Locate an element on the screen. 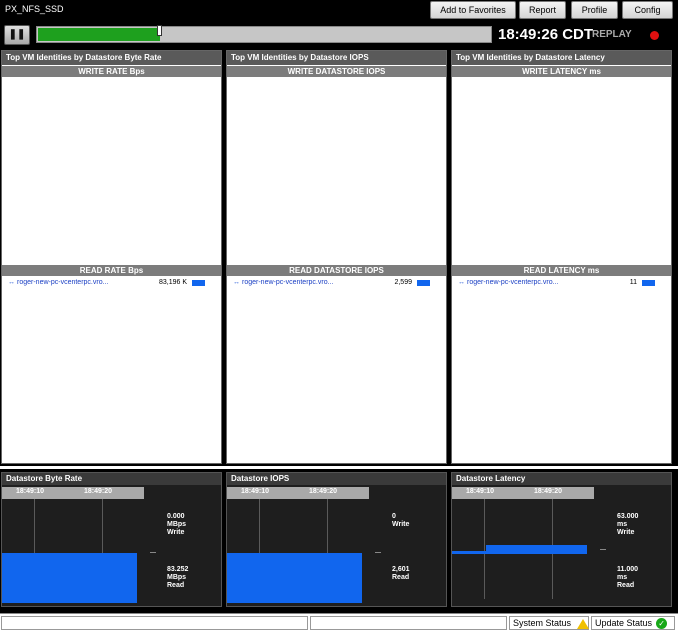 The image size is (678, 632). vm-value: 83,196 K is located at coordinates (172, 282).